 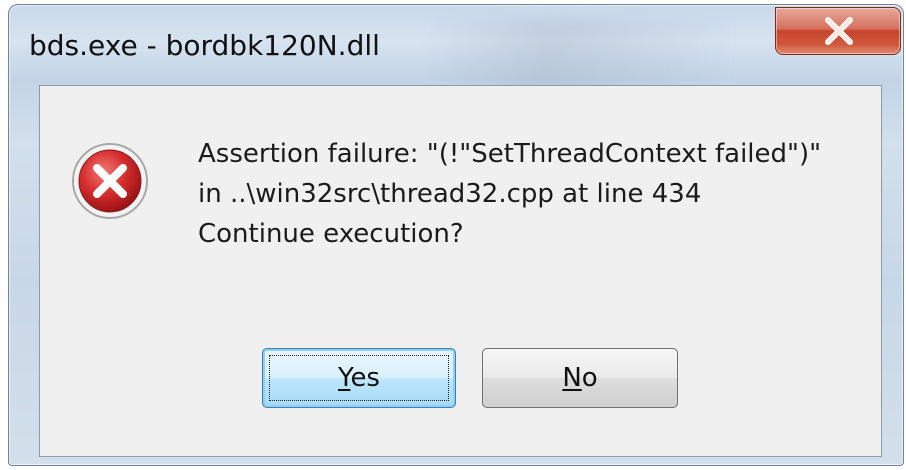 I want to click on error-icon, so click(x=110, y=181).